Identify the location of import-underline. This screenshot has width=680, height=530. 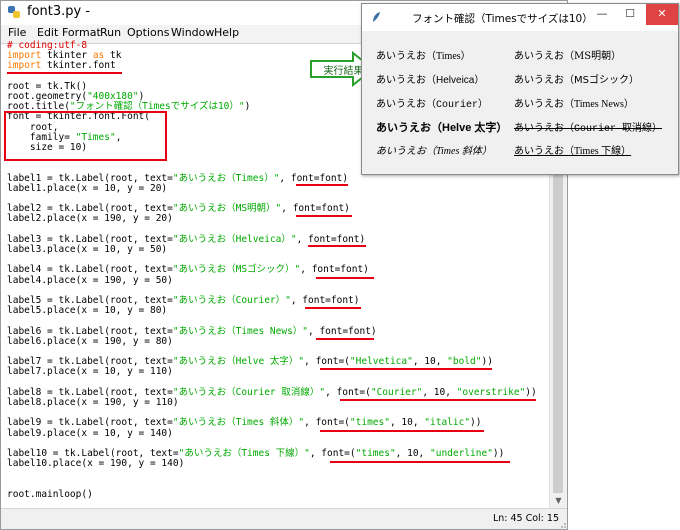
(64, 73).